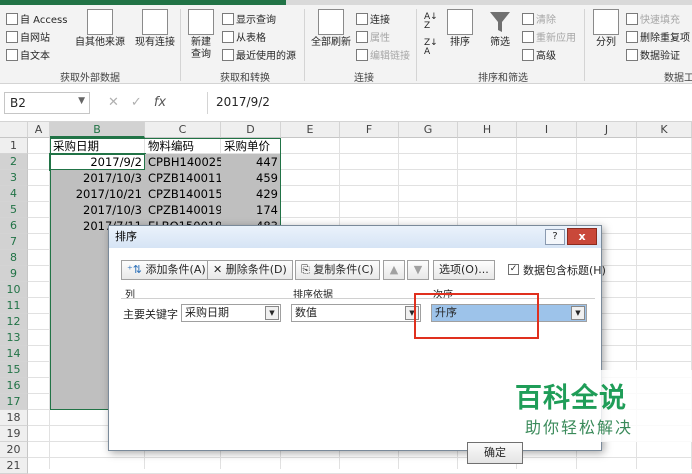 This screenshot has height=474, width=692. What do you see at coordinates (251, 130) in the screenshot?
I see `column-header-d: D` at bounding box center [251, 130].